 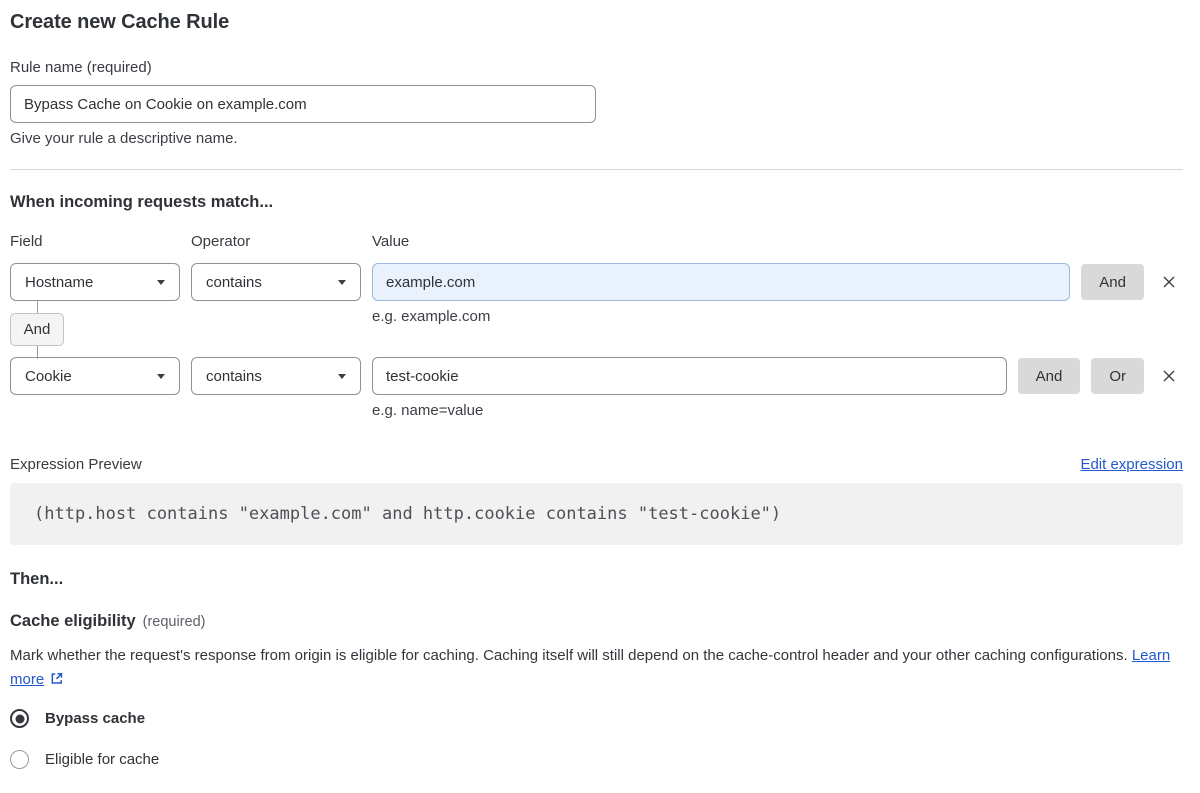 What do you see at coordinates (124, 138) in the screenshot?
I see `rule-name-help: Give your rule a descriptive name.` at bounding box center [124, 138].